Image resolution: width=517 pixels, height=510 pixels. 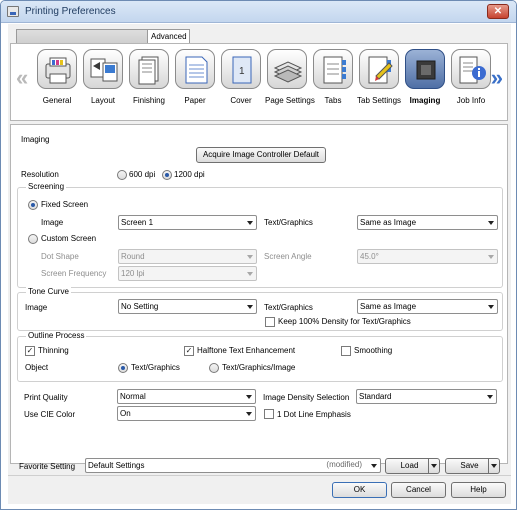 I want to click on tone-text-graphics-label: Text/Graphics, so click(x=288, y=307).